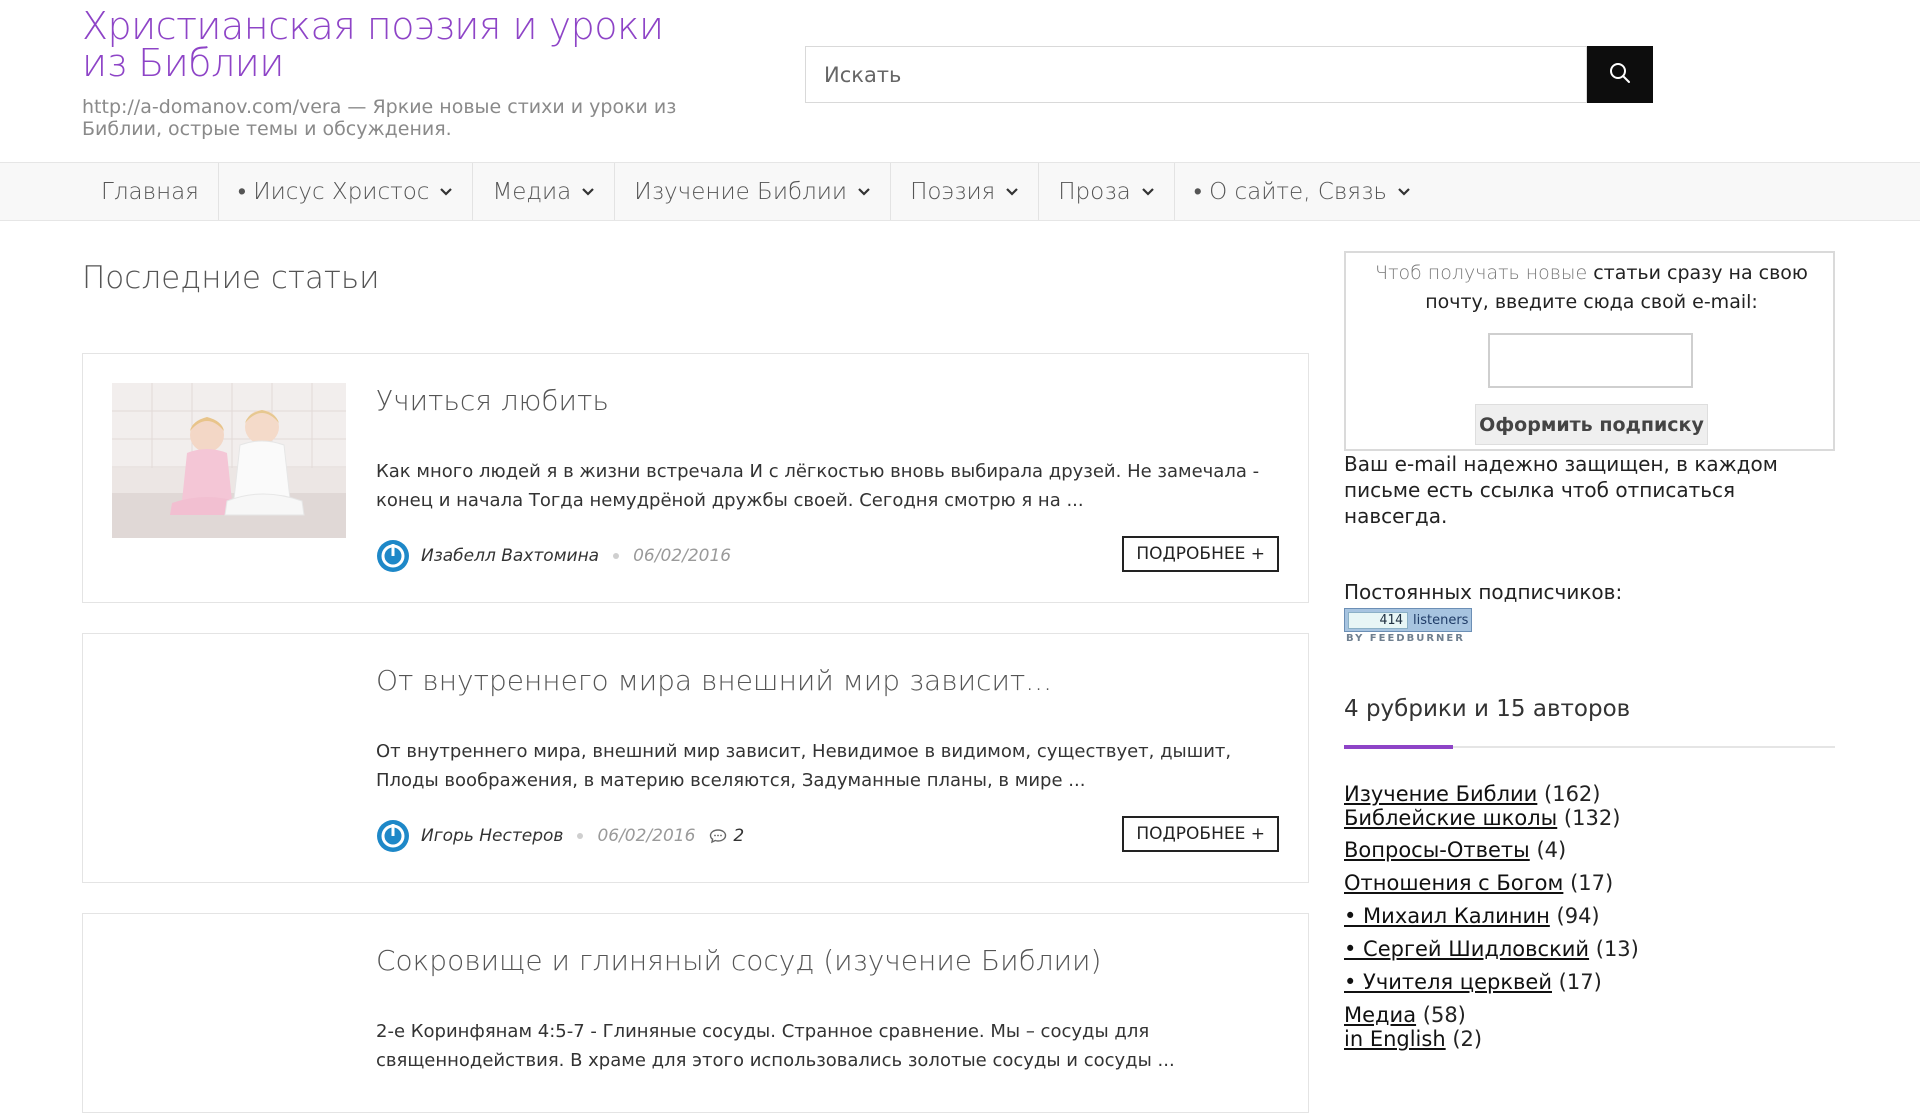  I want to click on list-item: Вопросы-Ответы (4), so click(1589, 850).